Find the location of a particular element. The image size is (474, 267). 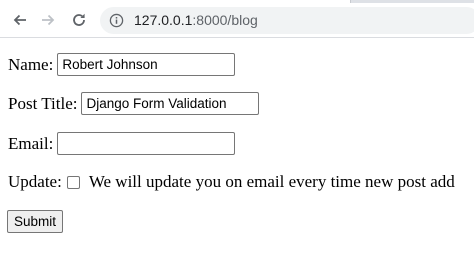

post-title-row: Post Title: Django Form Validation is located at coordinates (134, 103).